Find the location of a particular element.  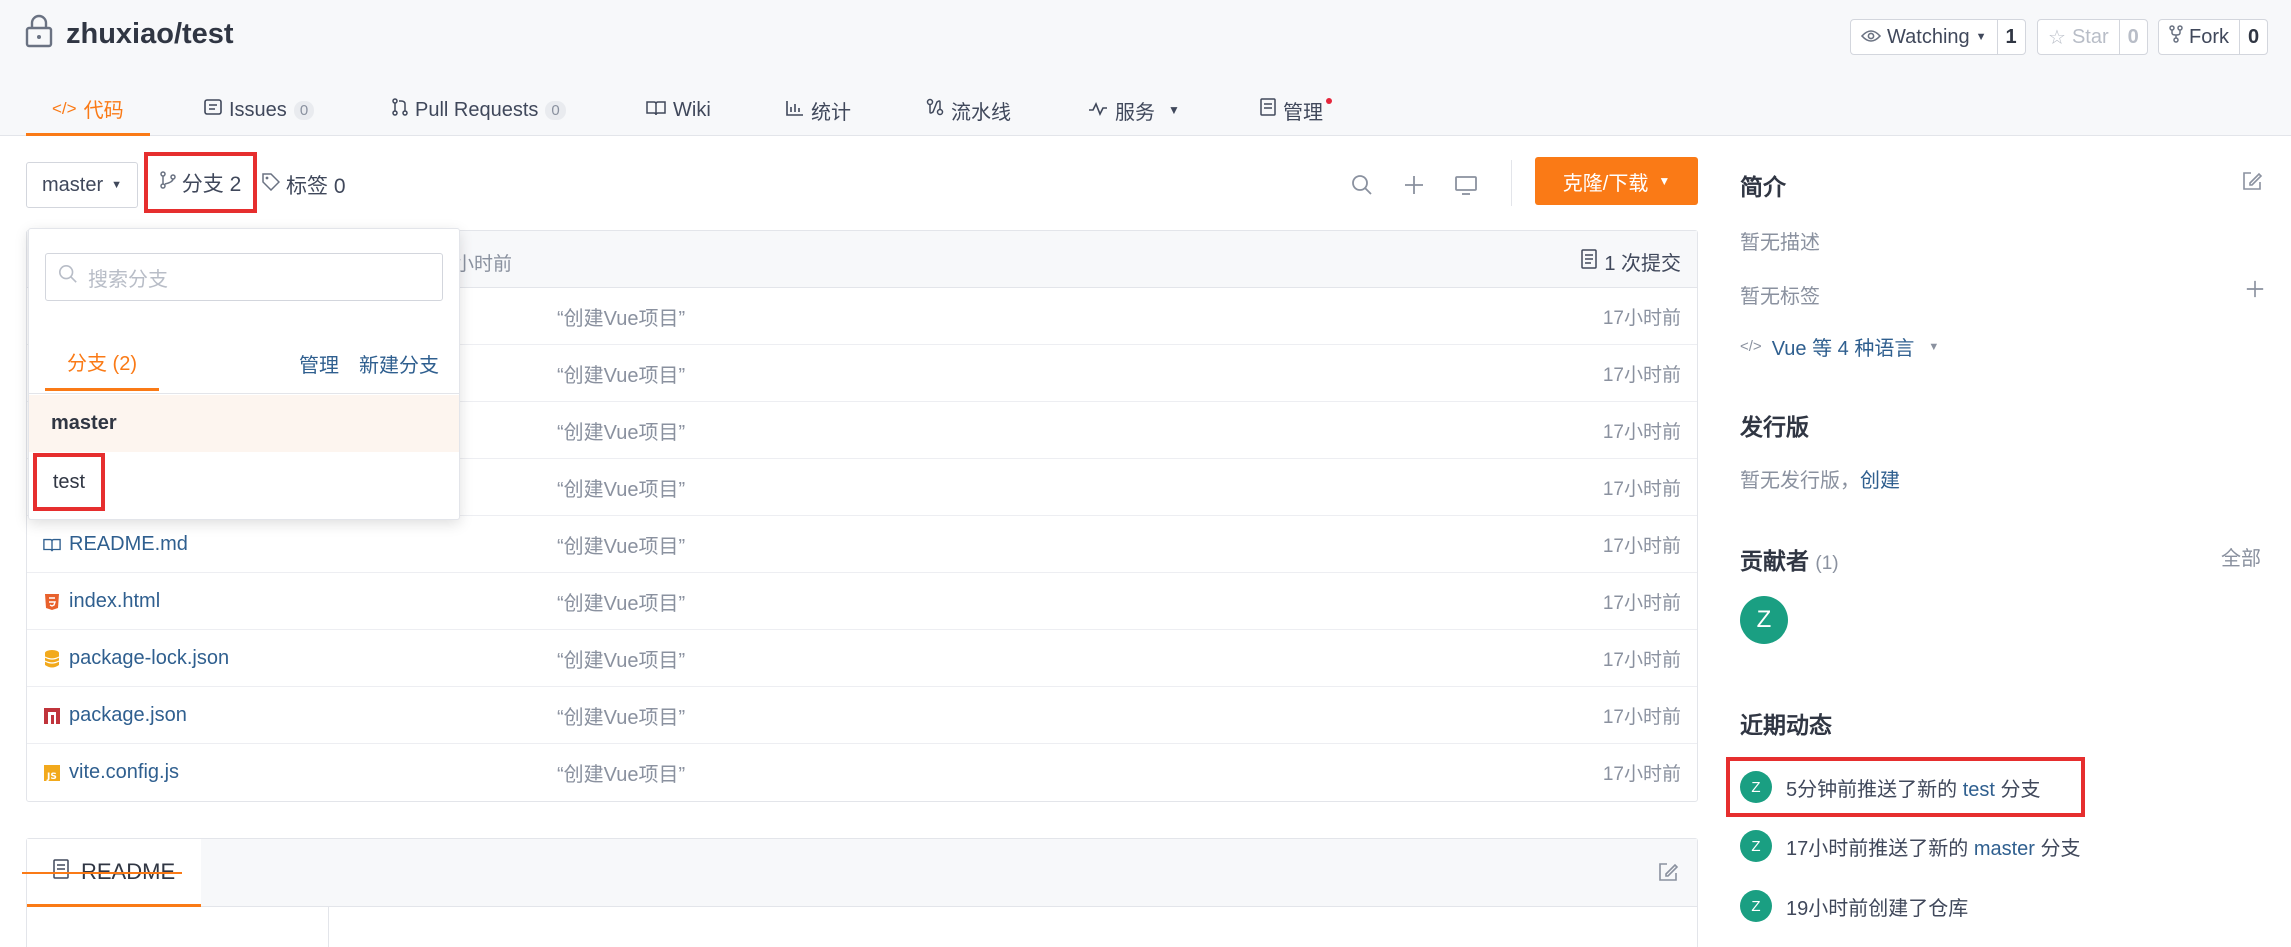

tags-link: 标签 0 is located at coordinates (304, 185).